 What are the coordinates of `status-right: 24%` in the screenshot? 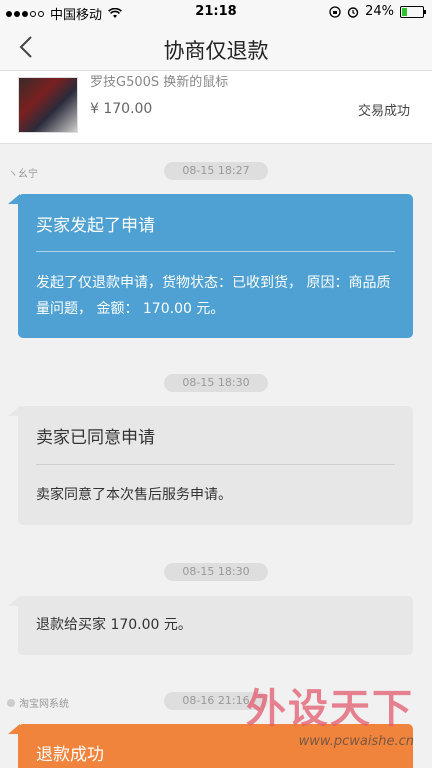 It's located at (377, 11).